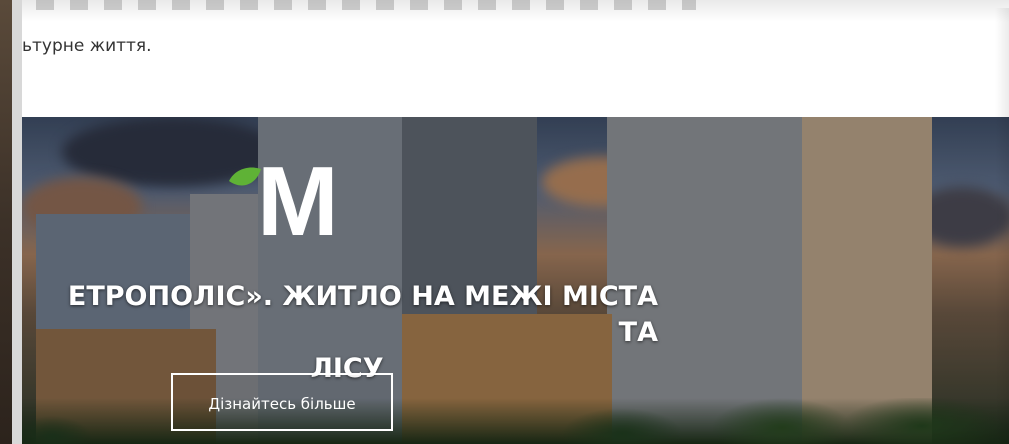 The image size is (1009, 444). I want to click on learn-more-button: Дізнайтесь більше, so click(282, 402).